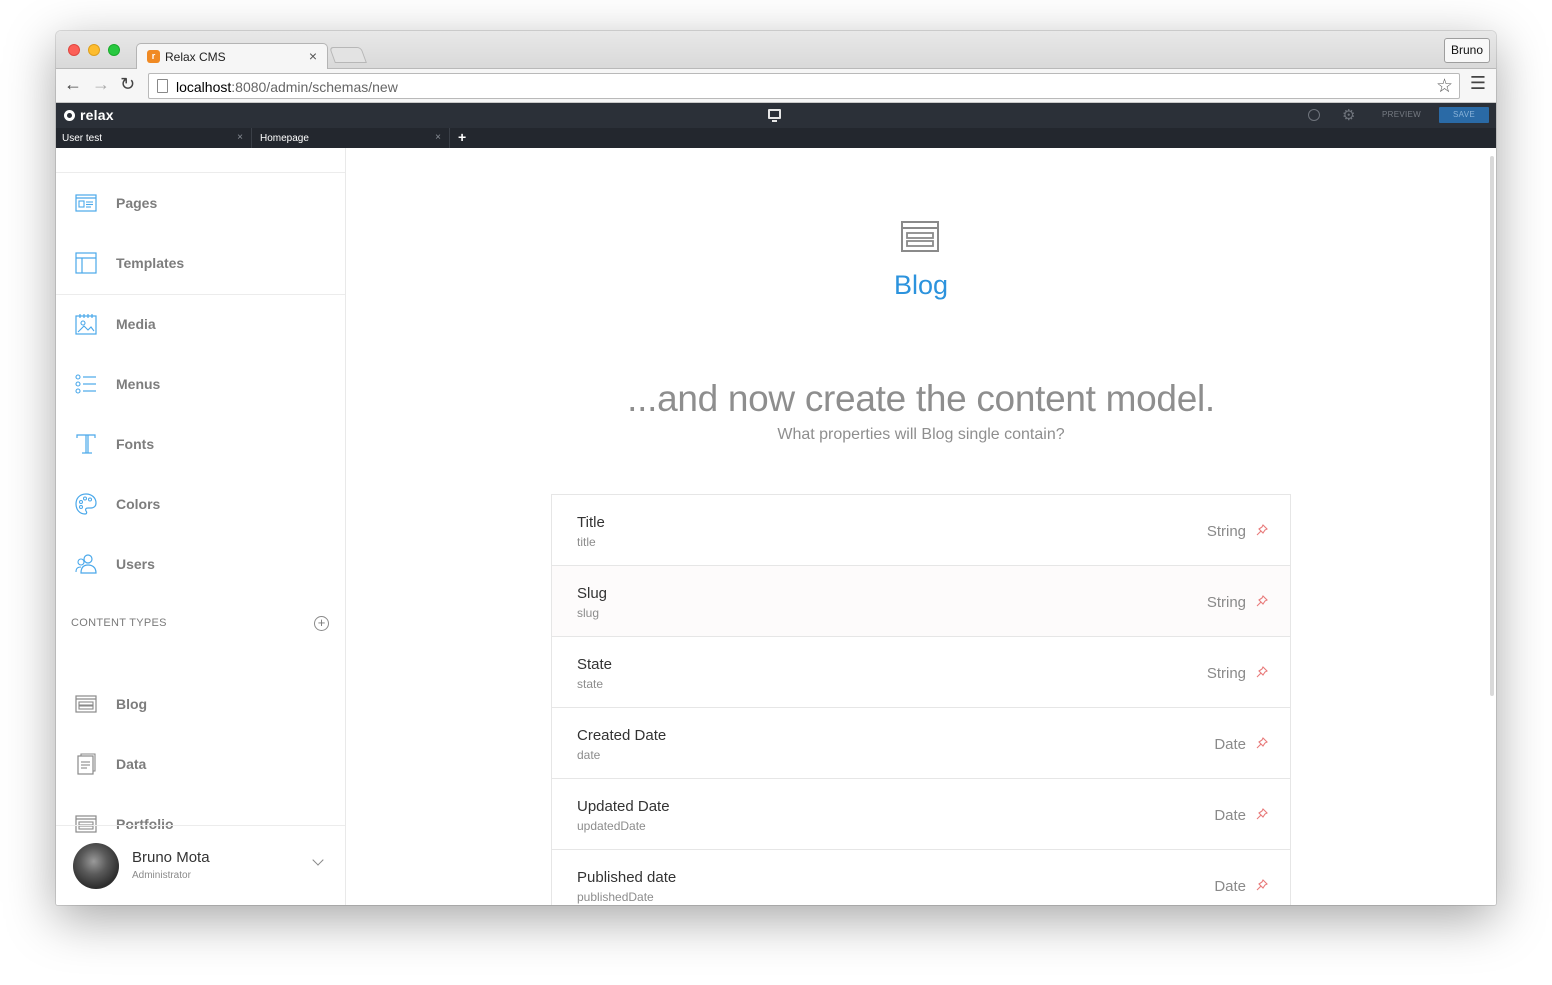  I want to click on fonts-icon, so click(86, 444).